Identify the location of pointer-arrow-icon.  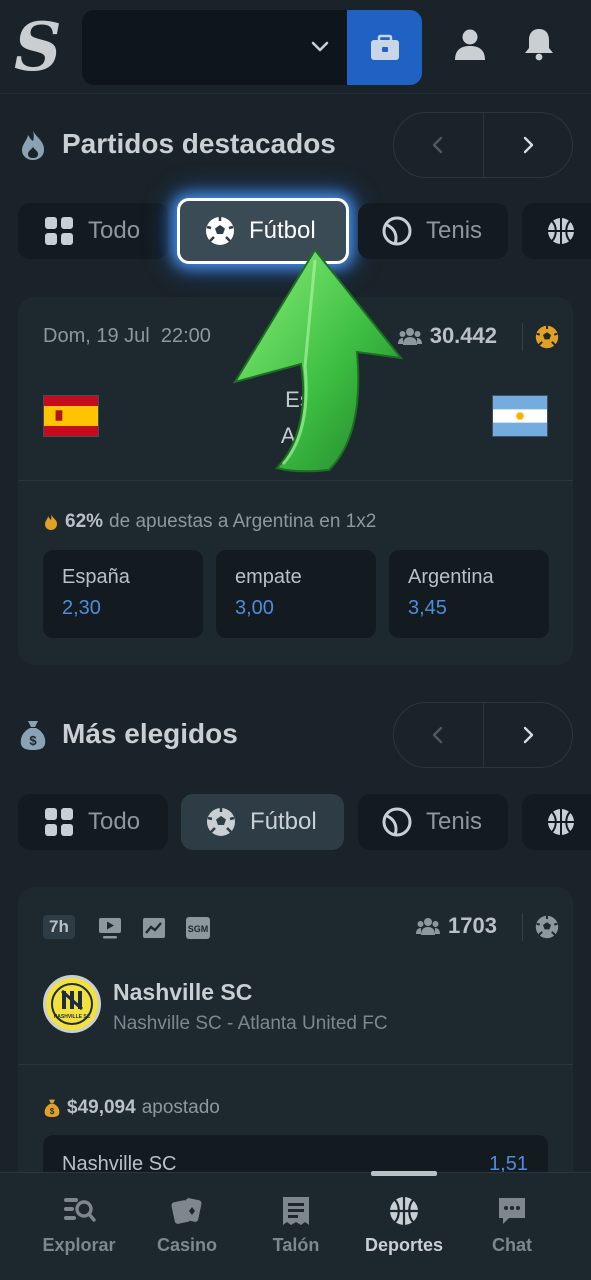
(318, 360).